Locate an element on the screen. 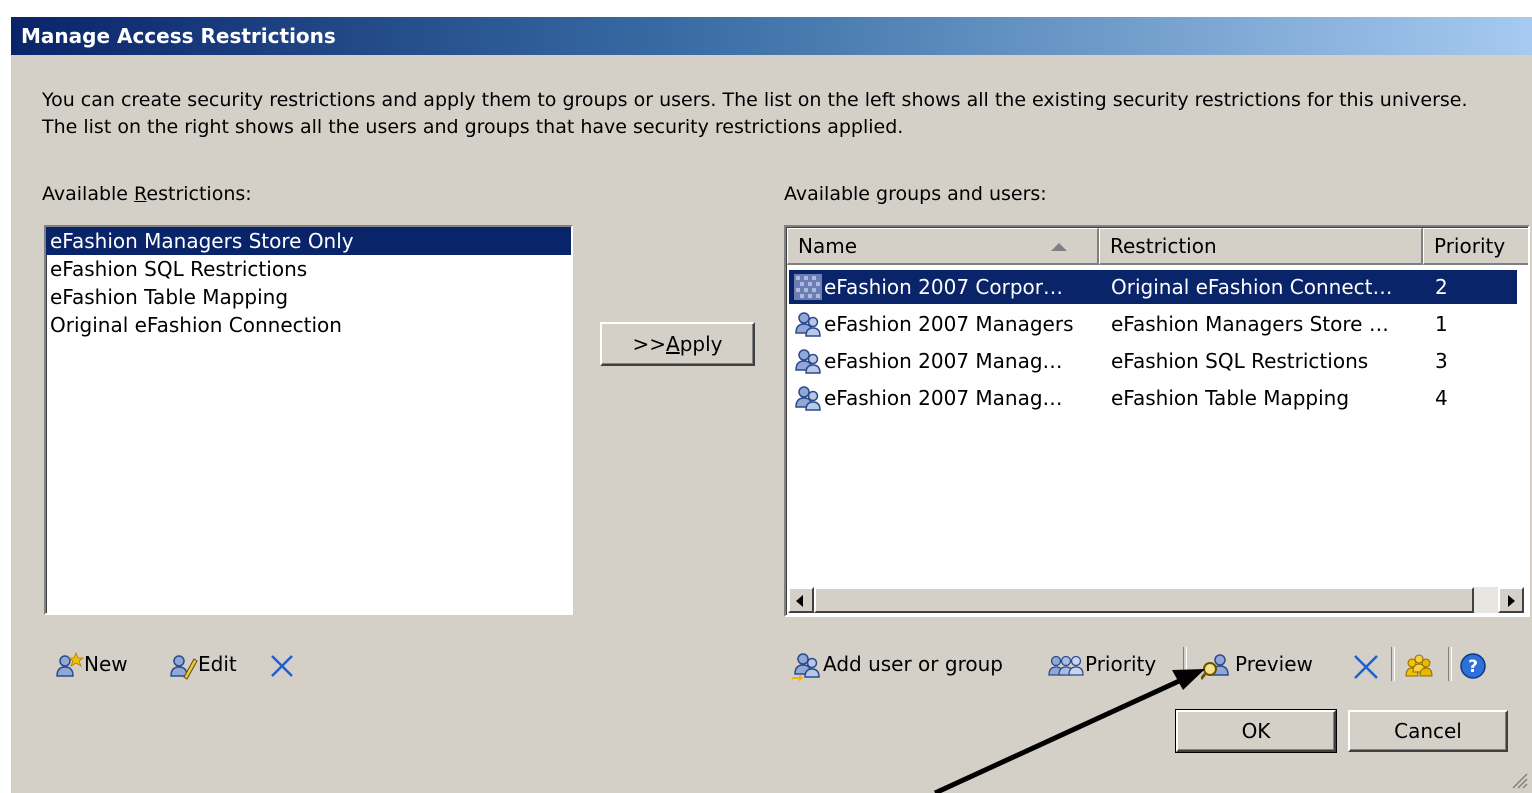  listview-header: Name Restriction Priority is located at coordinates (1157, 246).